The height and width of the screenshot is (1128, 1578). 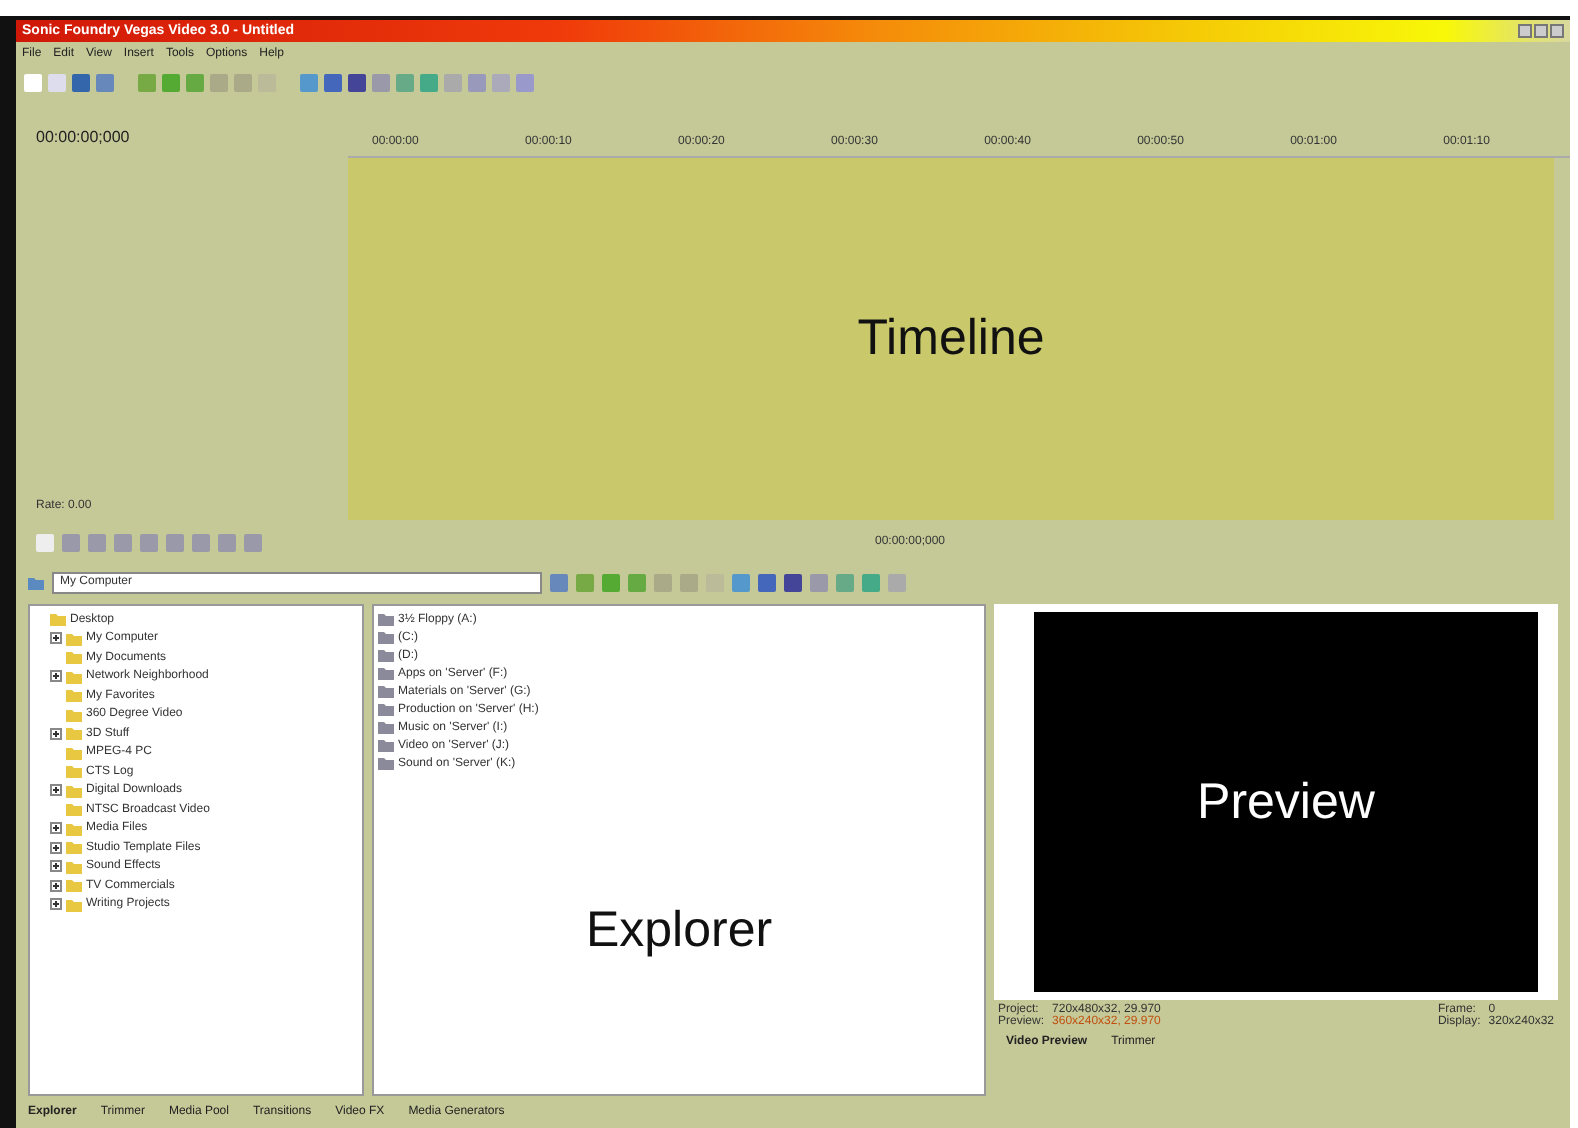 I want to click on close-button, so click(x=1557, y=31).